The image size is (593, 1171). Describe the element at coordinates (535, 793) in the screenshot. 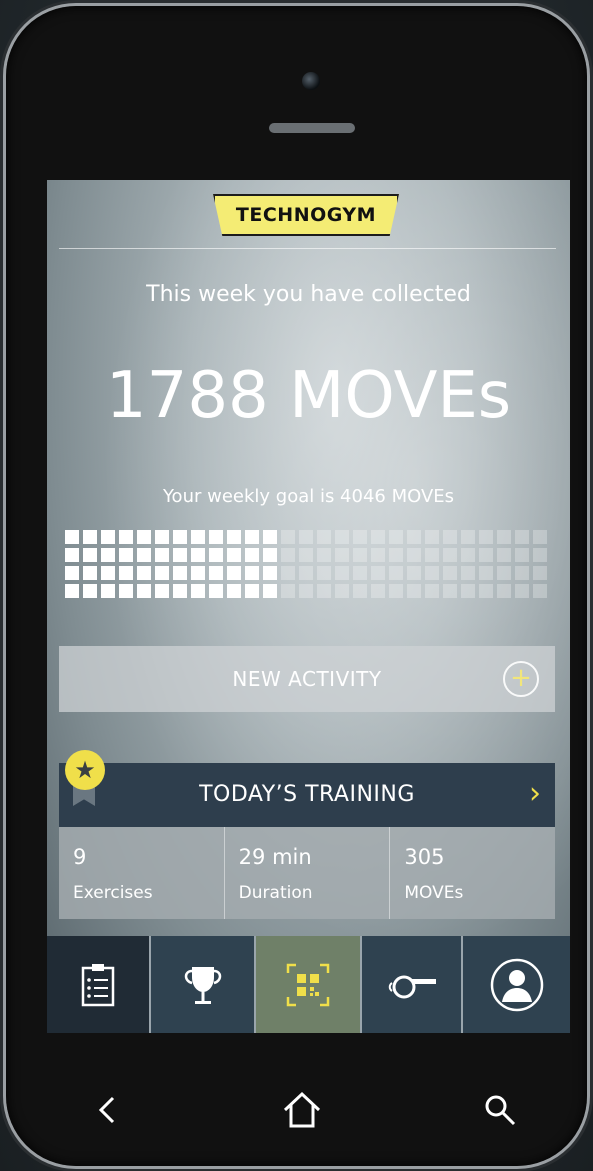

I see `chevron-right-icon: ›` at that location.